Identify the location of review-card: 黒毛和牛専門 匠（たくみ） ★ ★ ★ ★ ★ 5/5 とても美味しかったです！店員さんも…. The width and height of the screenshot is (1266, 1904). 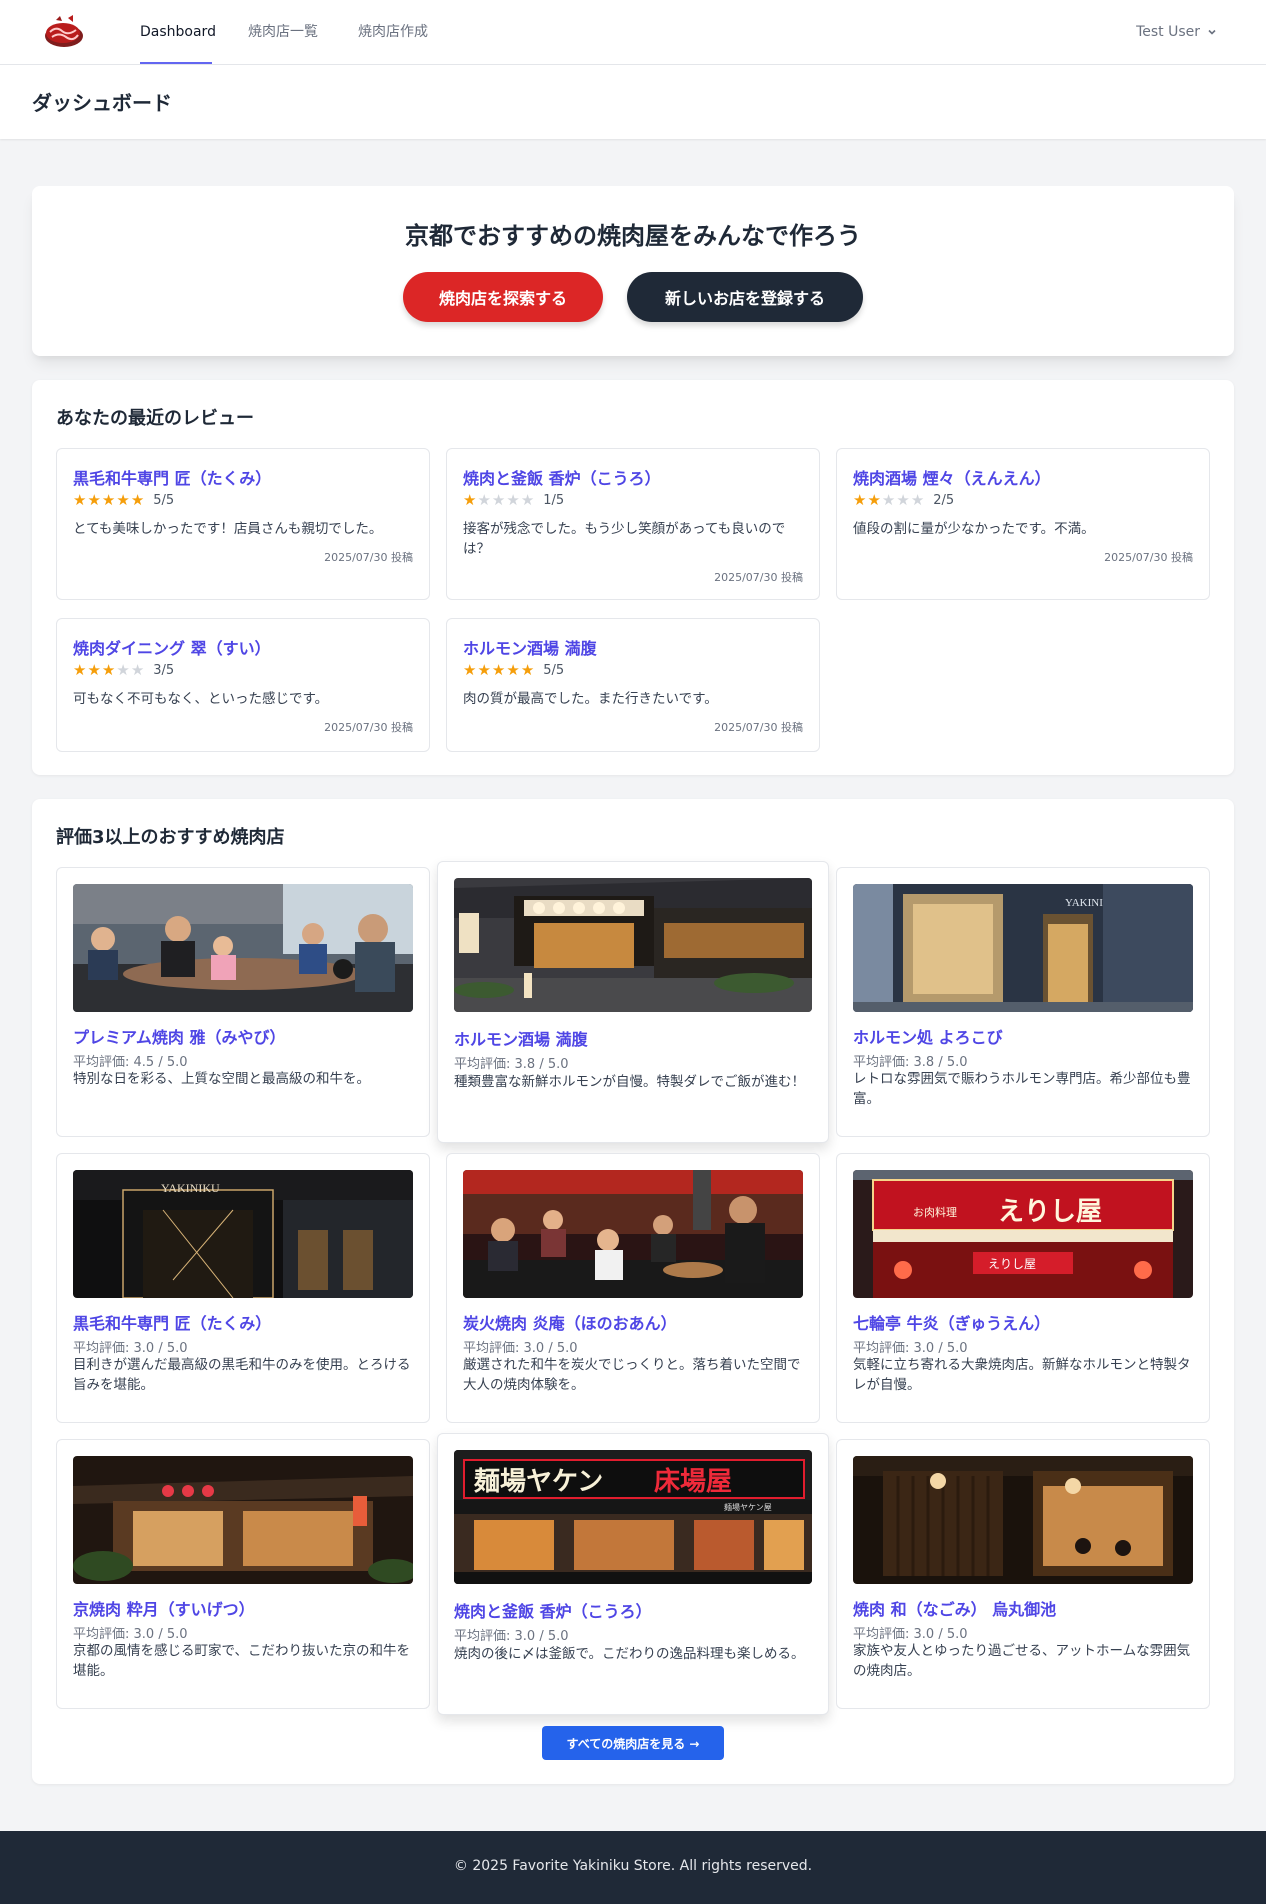
(243, 524).